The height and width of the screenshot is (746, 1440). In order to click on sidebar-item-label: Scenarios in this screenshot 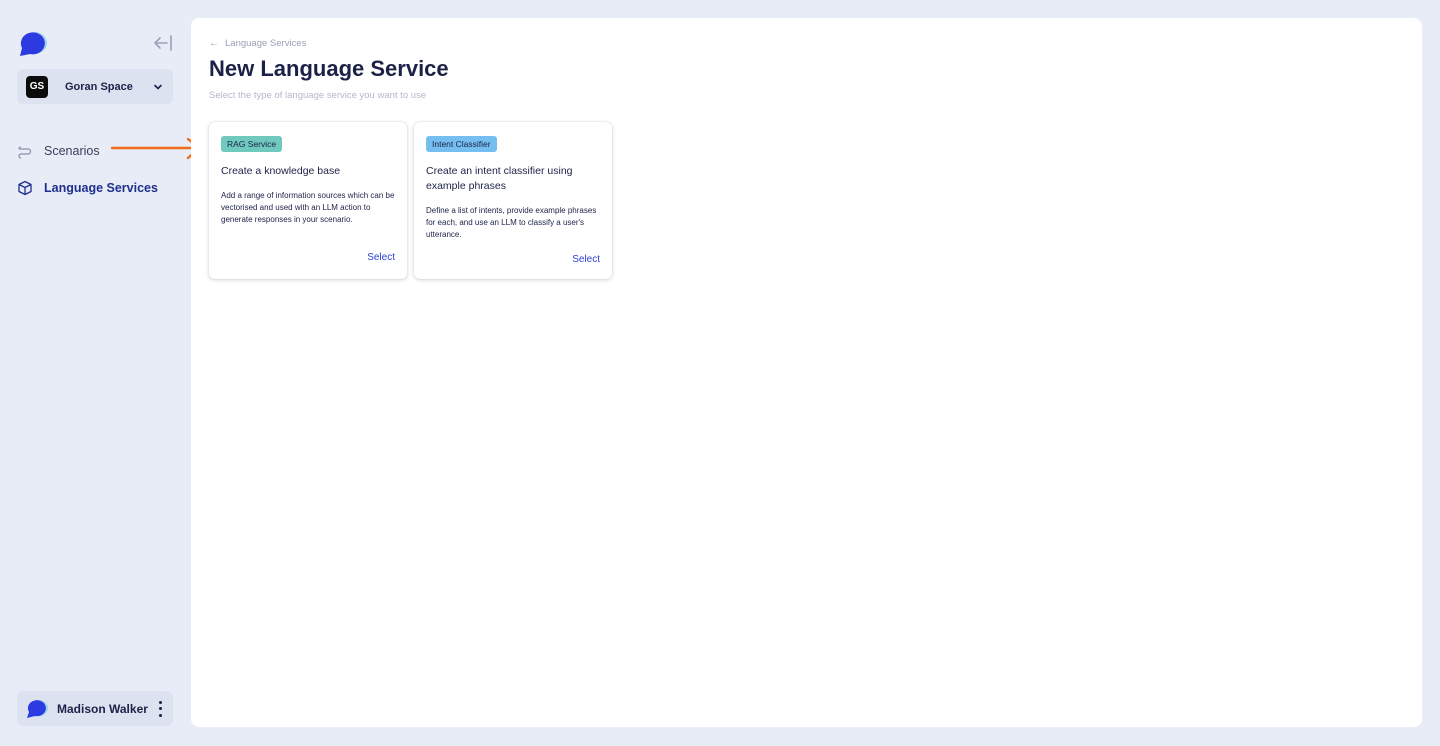, I will do `click(72, 151)`.